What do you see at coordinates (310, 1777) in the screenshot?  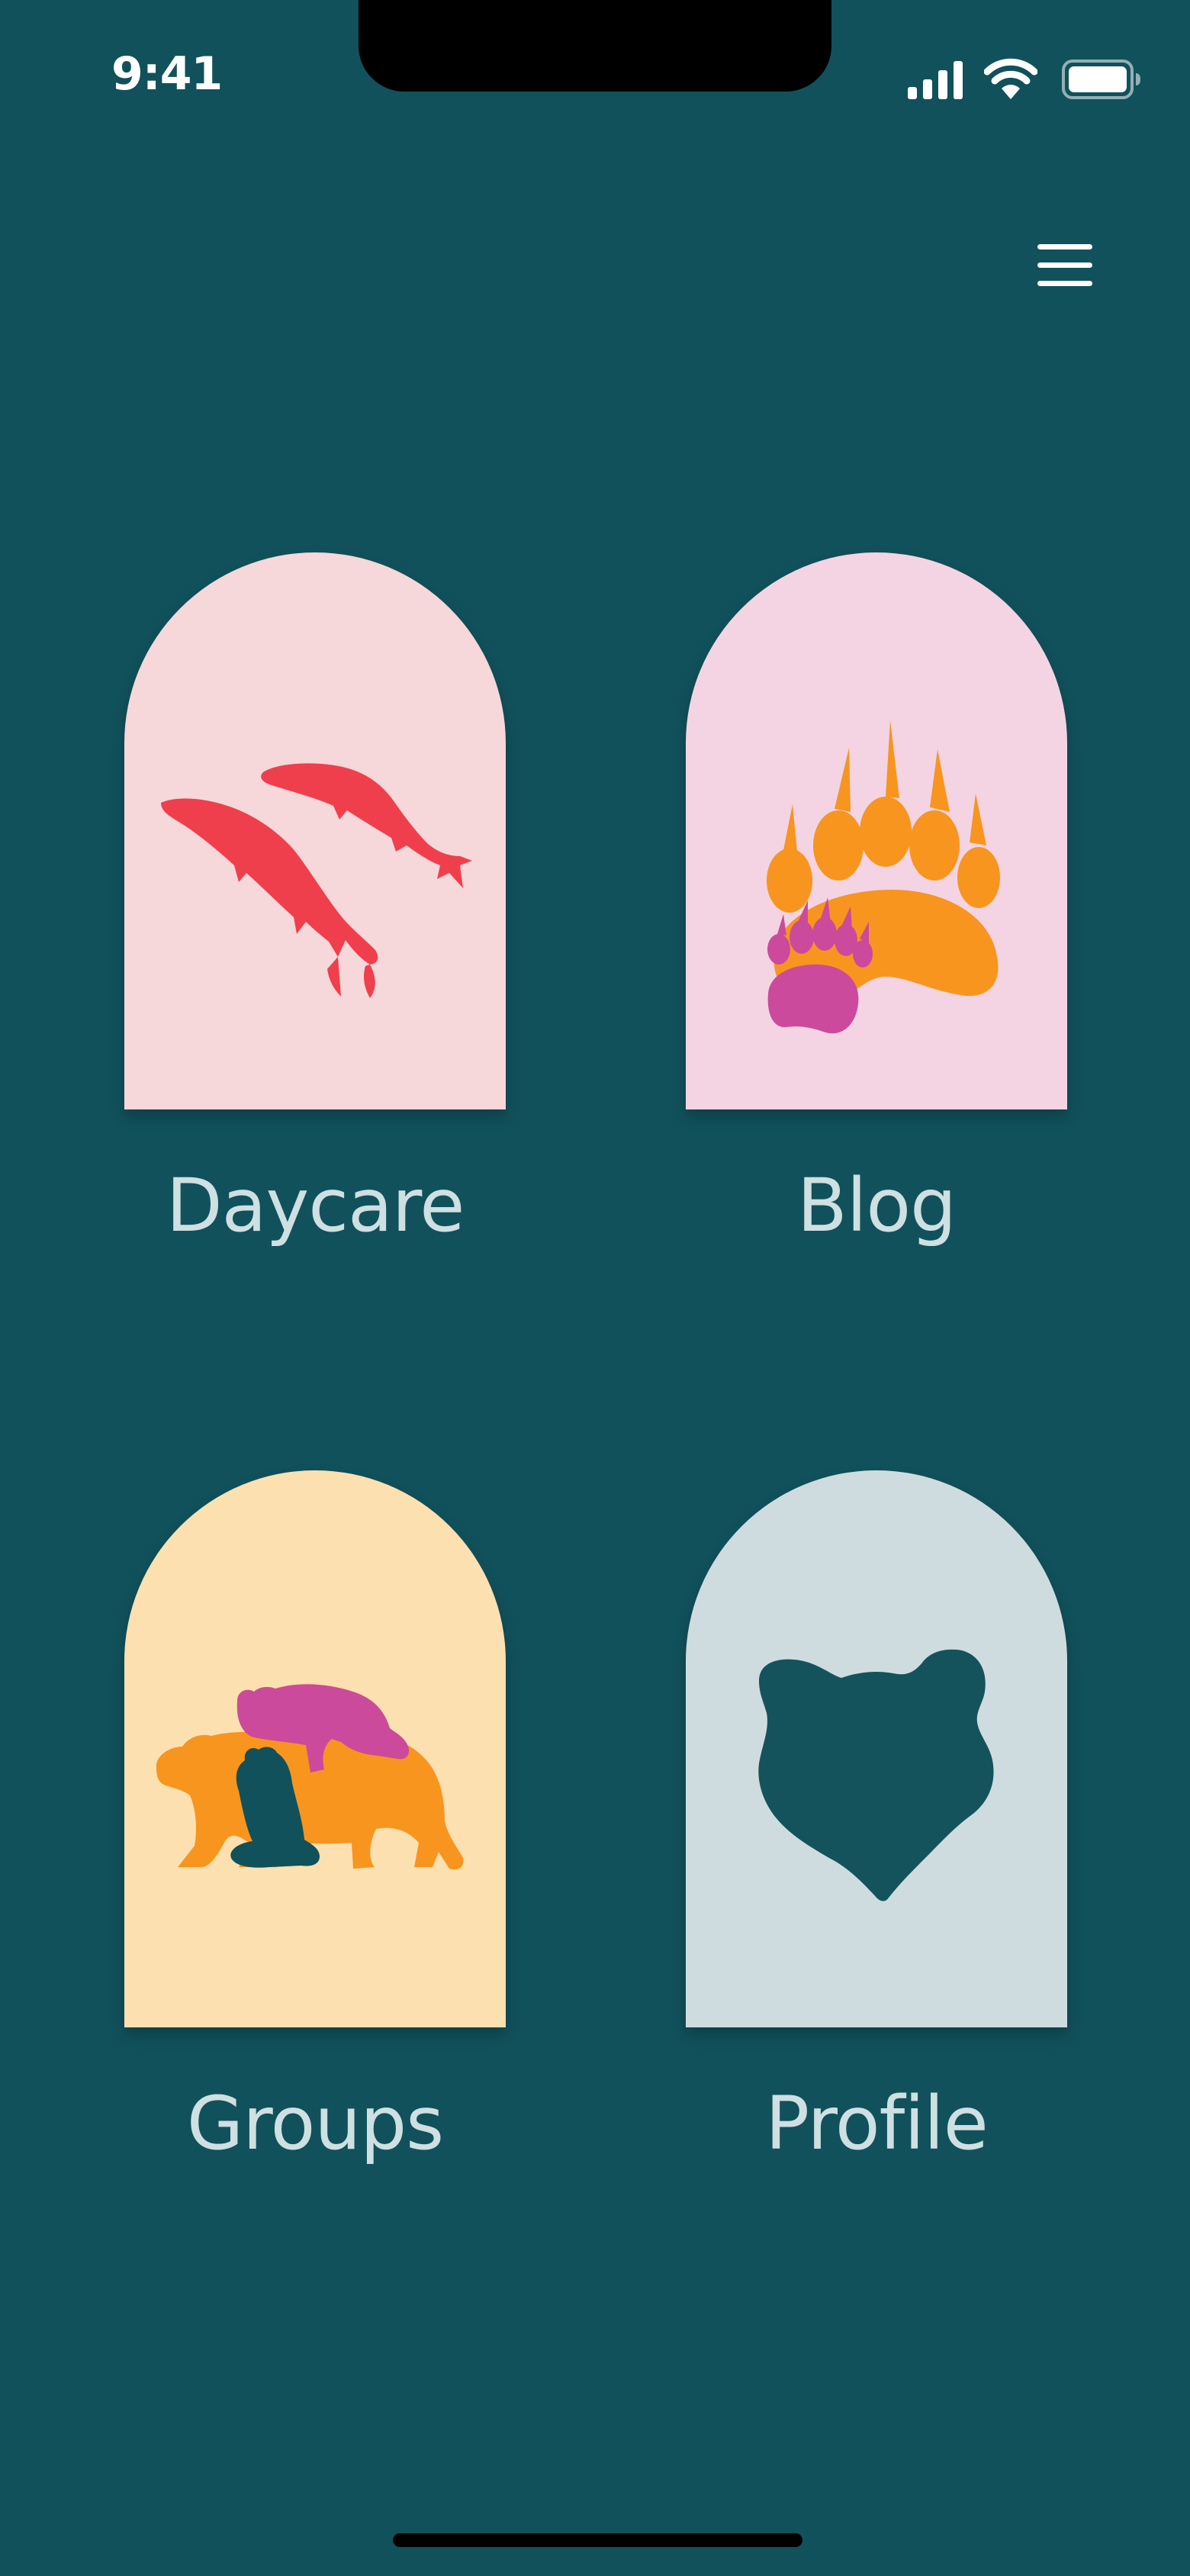 I see `bear-family-icon` at bounding box center [310, 1777].